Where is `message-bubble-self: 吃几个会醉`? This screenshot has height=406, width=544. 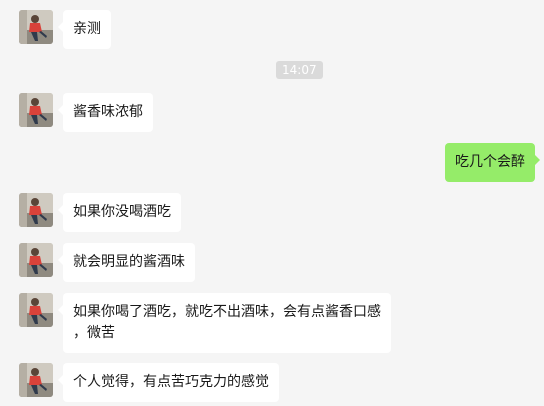 message-bubble-self: 吃几个会醉 is located at coordinates (492, 162).